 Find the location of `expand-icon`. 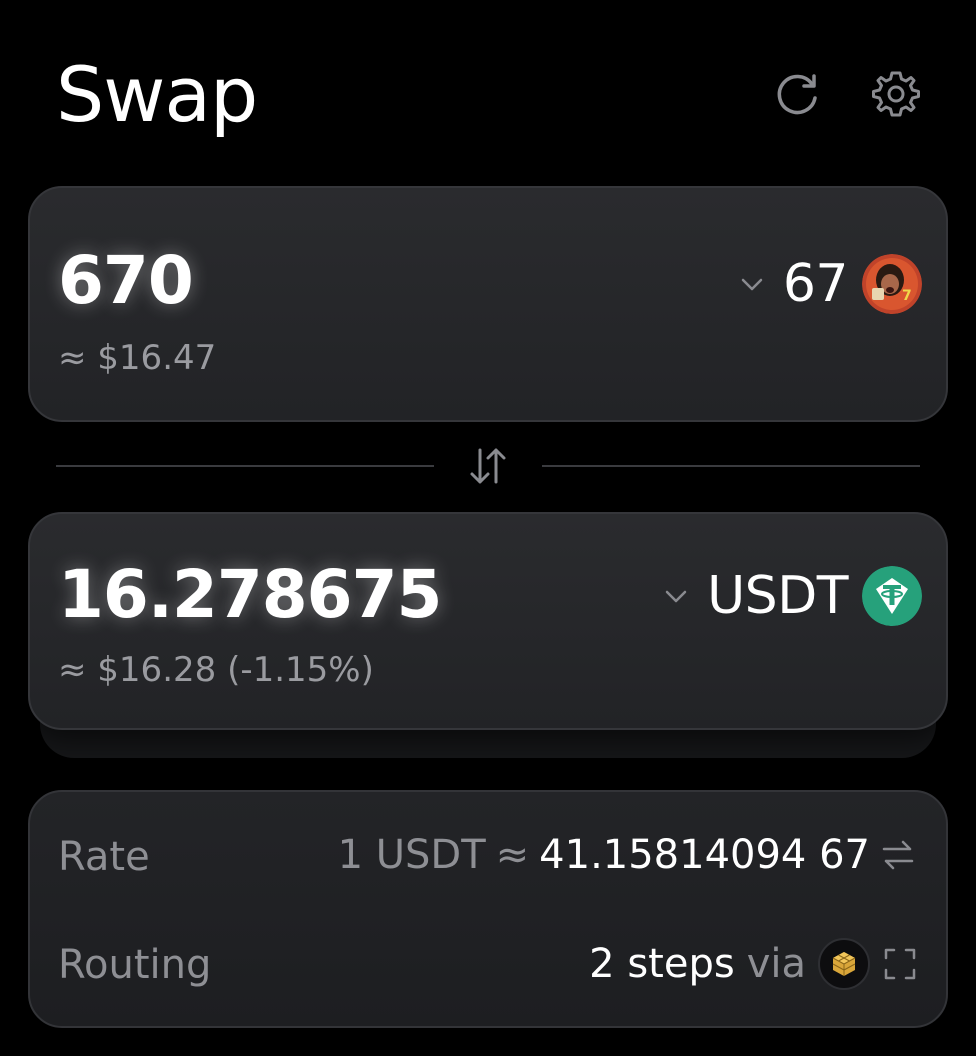

expand-icon is located at coordinates (900, 964).